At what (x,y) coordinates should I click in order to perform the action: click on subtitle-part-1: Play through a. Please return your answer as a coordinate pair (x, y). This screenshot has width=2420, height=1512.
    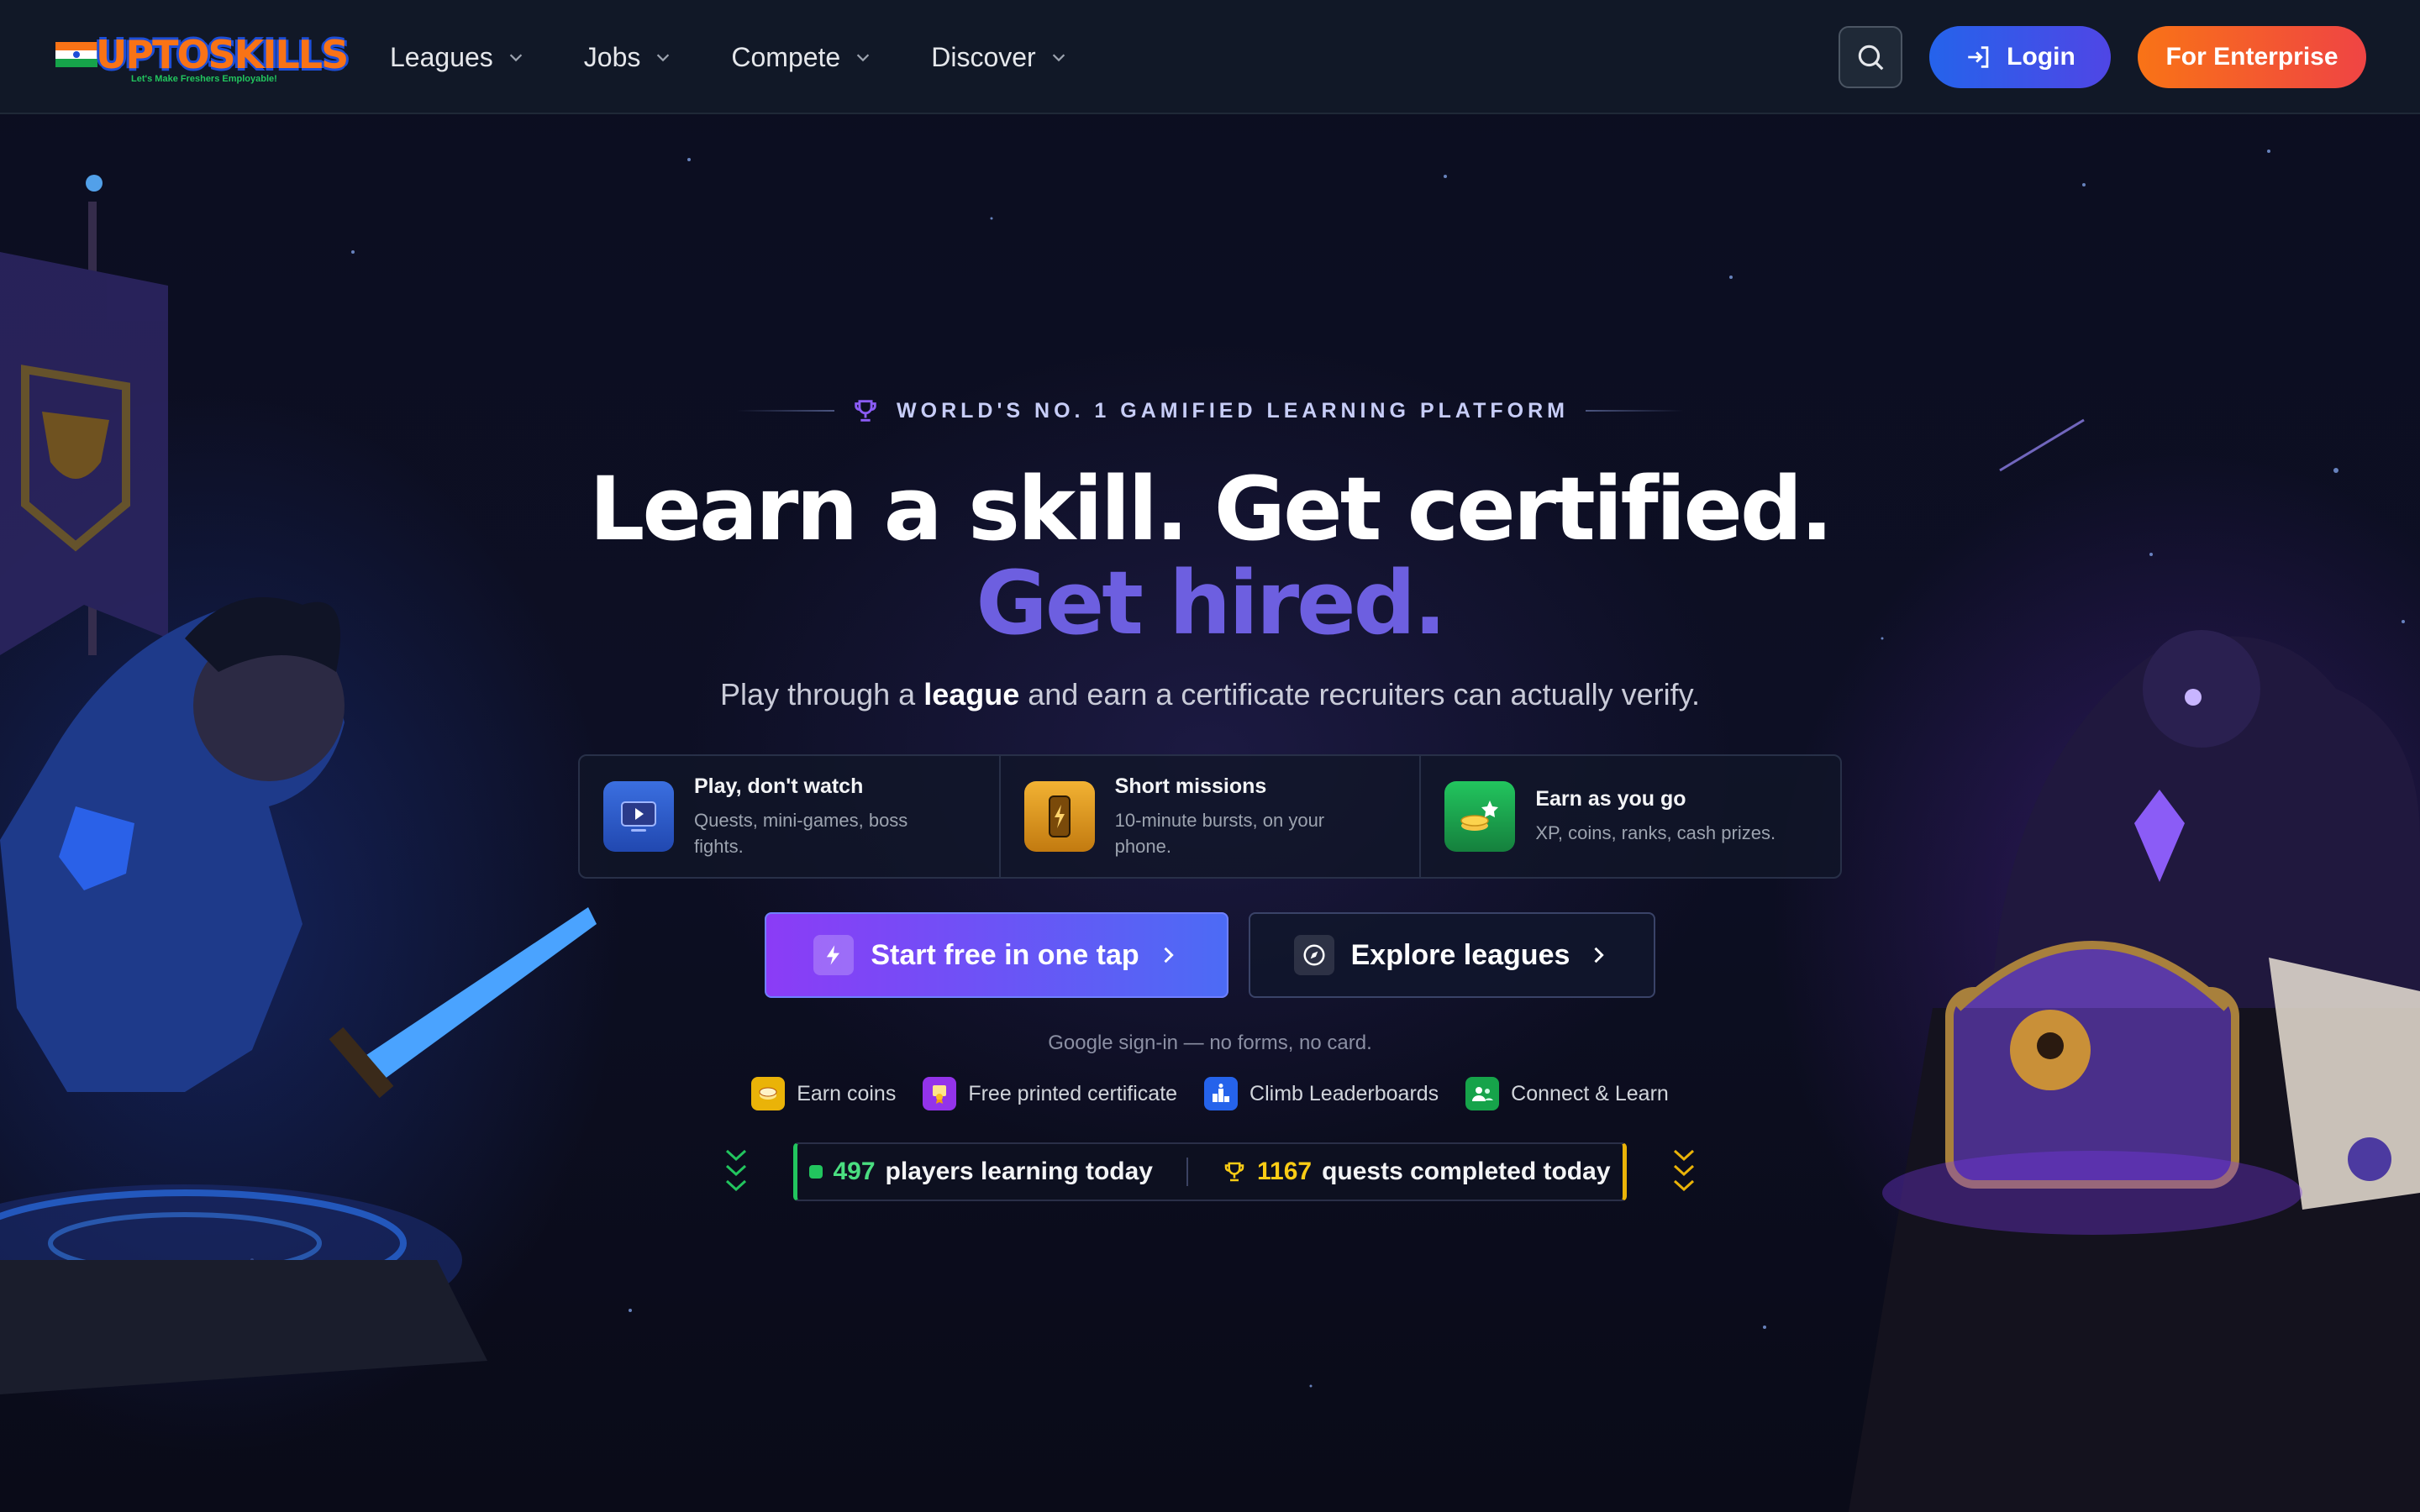
    Looking at the image, I should click on (818, 694).